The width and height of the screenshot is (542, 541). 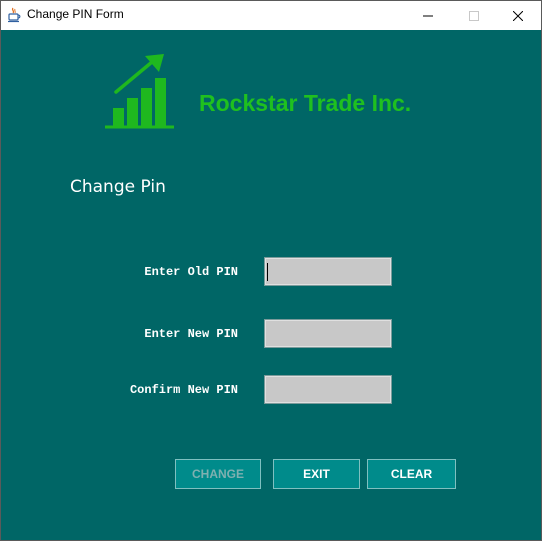 I want to click on confirm-pin-input, so click(x=328, y=389).